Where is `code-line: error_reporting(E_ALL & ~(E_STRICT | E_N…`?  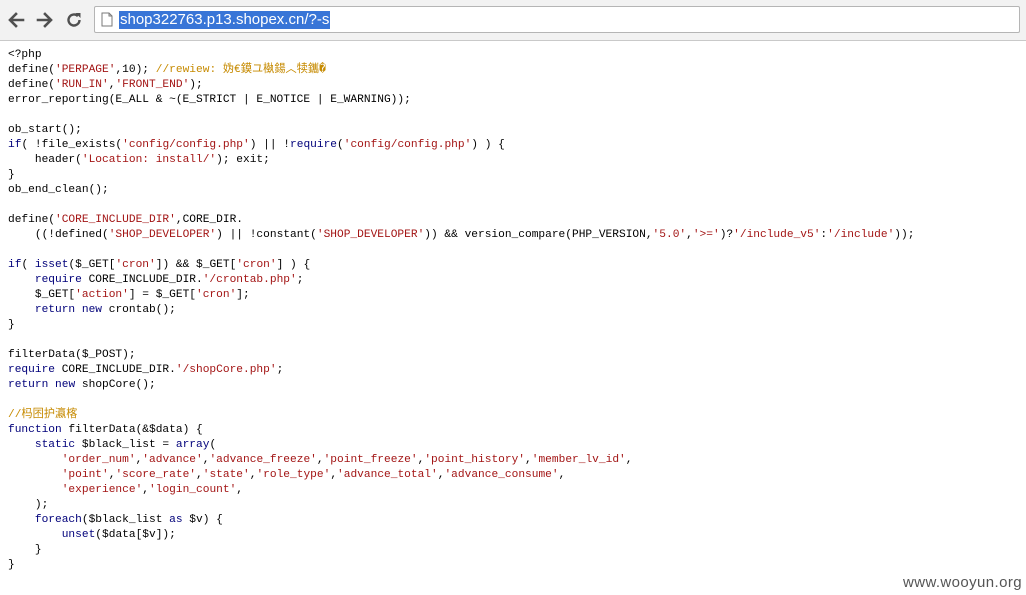
code-line: error_reporting(E_ALL & ~(E_STRICT | E_N… is located at coordinates (209, 100).